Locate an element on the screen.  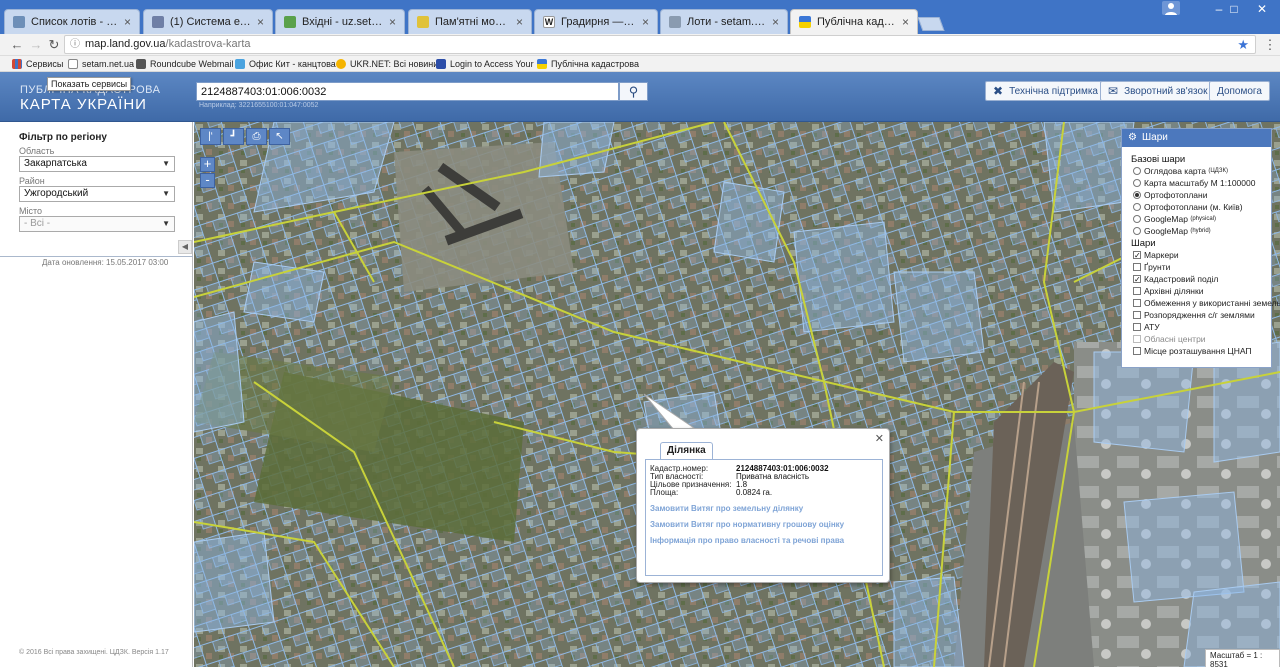
overlay-checkbox: Обмеження у використанні земель is located at coordinates (1206, 303).